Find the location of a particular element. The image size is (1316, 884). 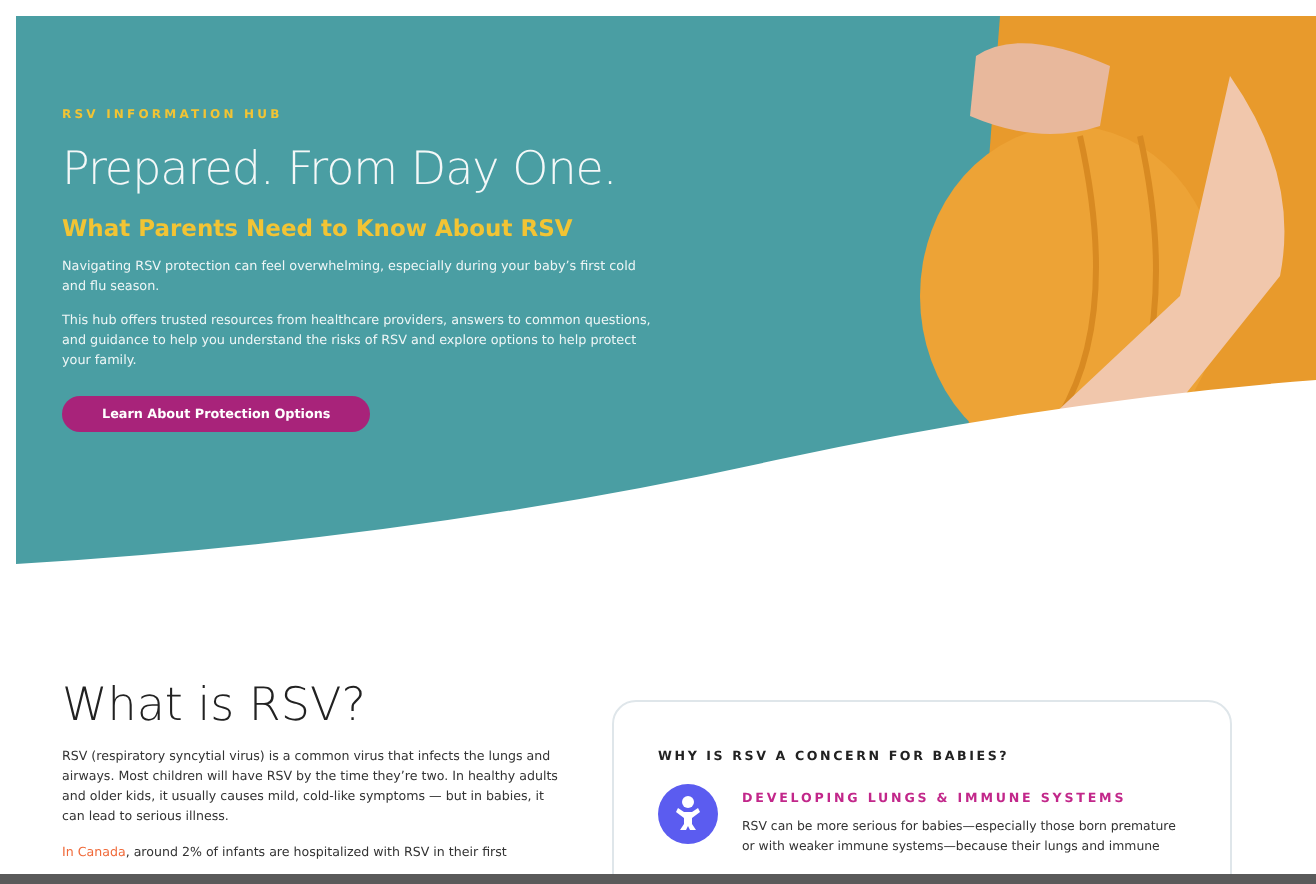

hero-subtitle: What Parents Need to Know About RSV is located at coordinates (317, 228).